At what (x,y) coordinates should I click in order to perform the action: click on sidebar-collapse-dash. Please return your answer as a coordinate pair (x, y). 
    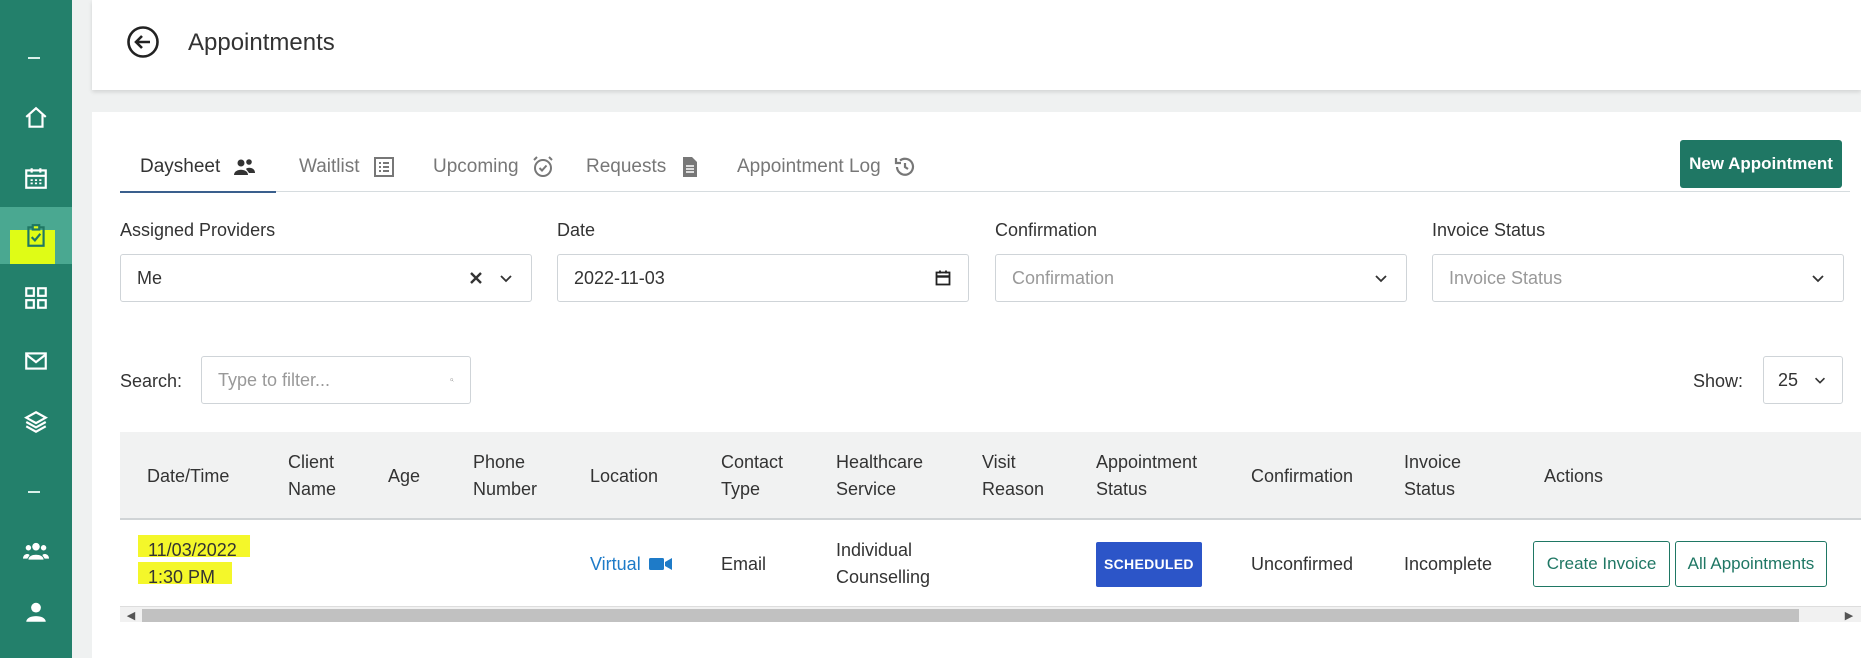
    Looking at the image, I should click on (34, 58).